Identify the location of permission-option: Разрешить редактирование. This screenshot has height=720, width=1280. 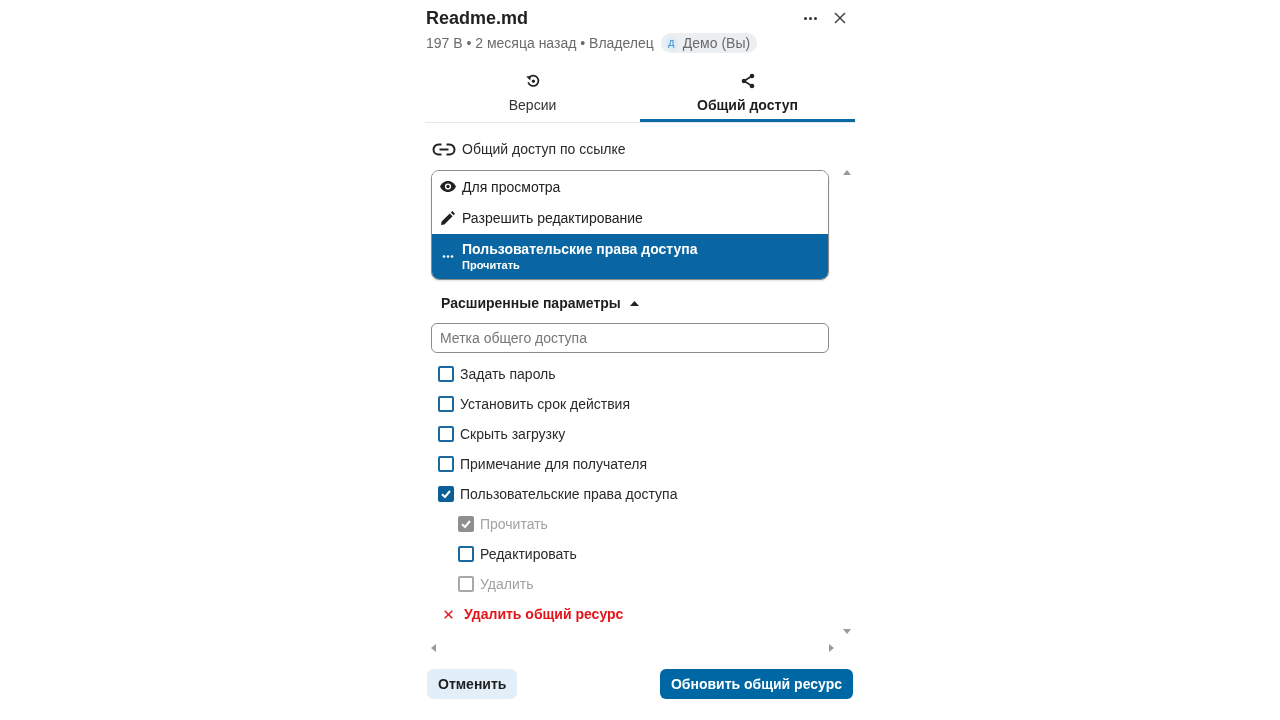
(630, 218).